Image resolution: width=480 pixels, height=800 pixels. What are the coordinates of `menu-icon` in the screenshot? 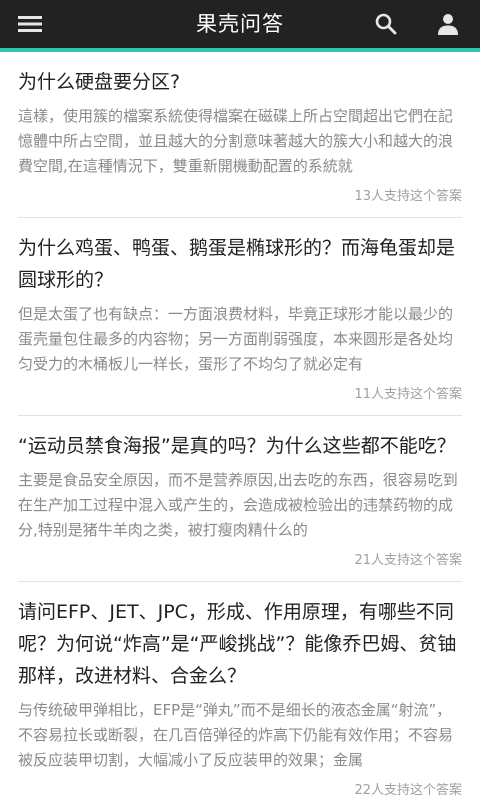 It's located at (30, 24).